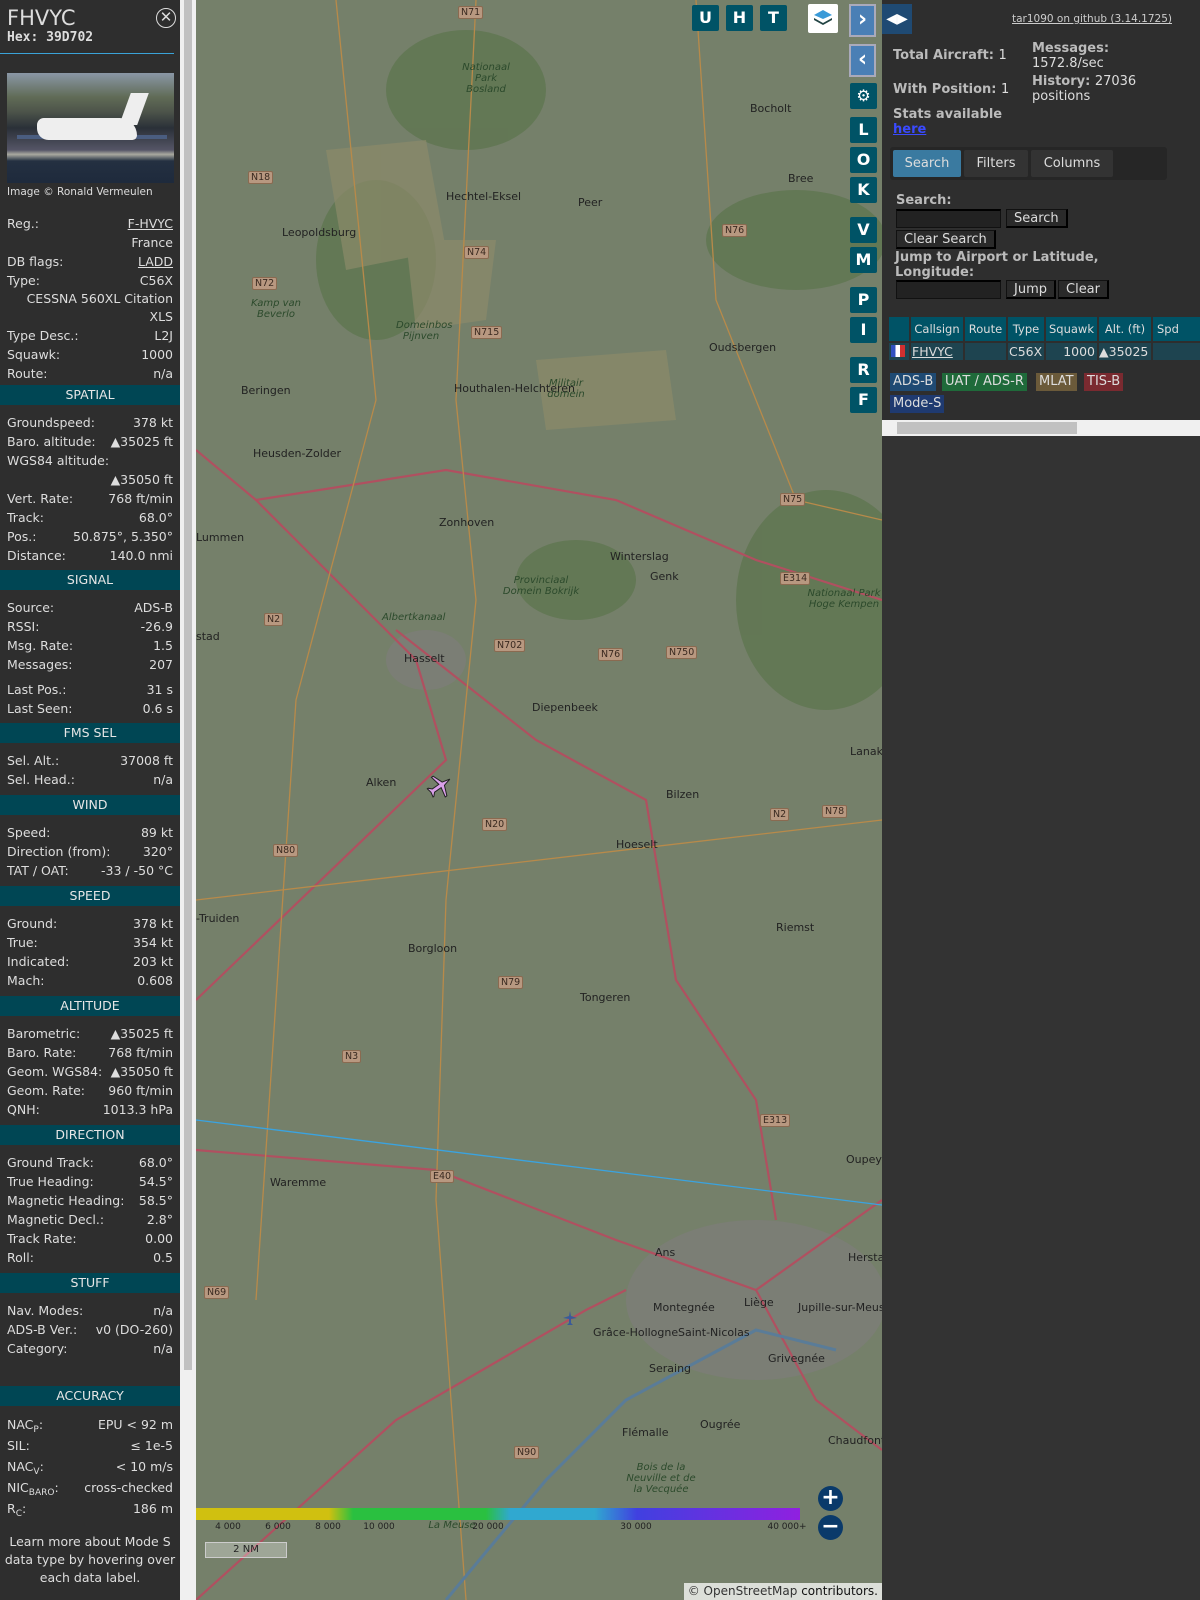 The image size is (1200, 1600). I want to click on toggle-r-button: R, so click(863, 370).